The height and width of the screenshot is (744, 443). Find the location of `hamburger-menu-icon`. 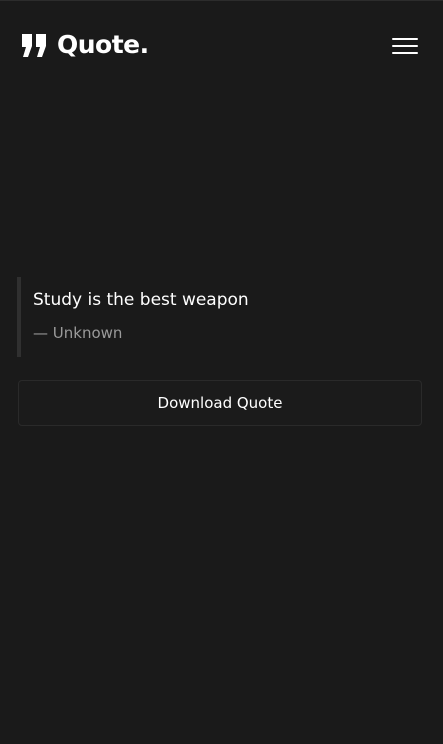

hamburger-menu-icon is located at coordinates (405, 46).